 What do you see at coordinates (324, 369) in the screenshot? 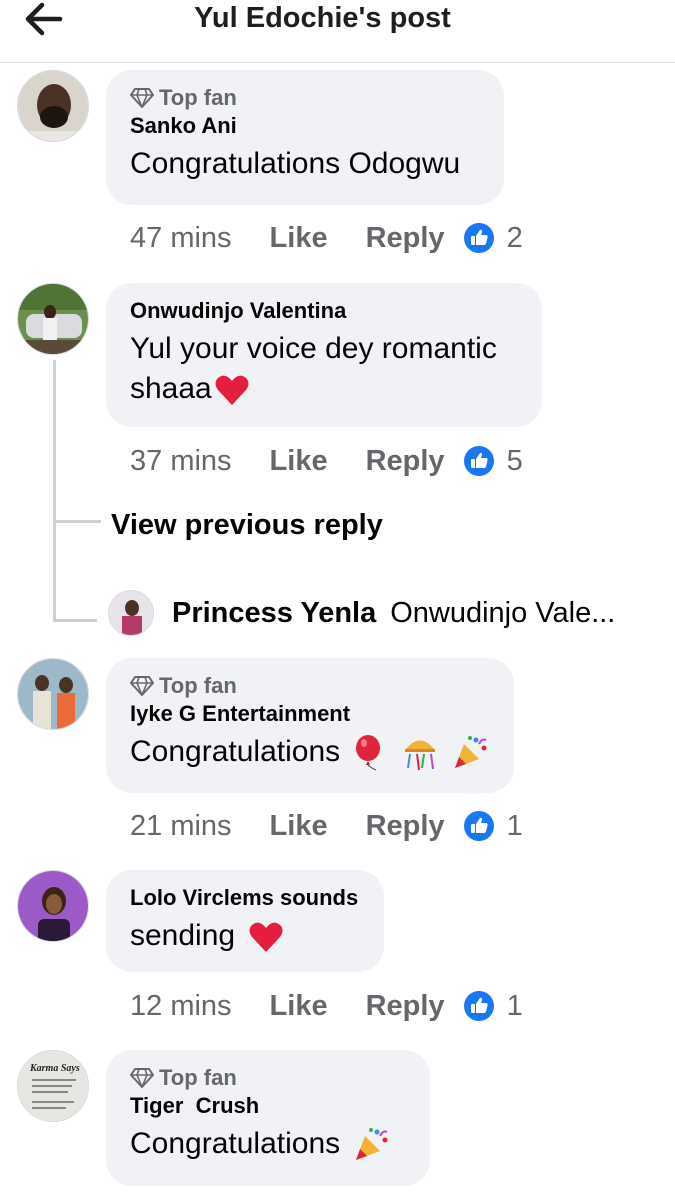
I see `comment-text: Yul your voice dey romantic shaaa` at bounding box center [324, 369].